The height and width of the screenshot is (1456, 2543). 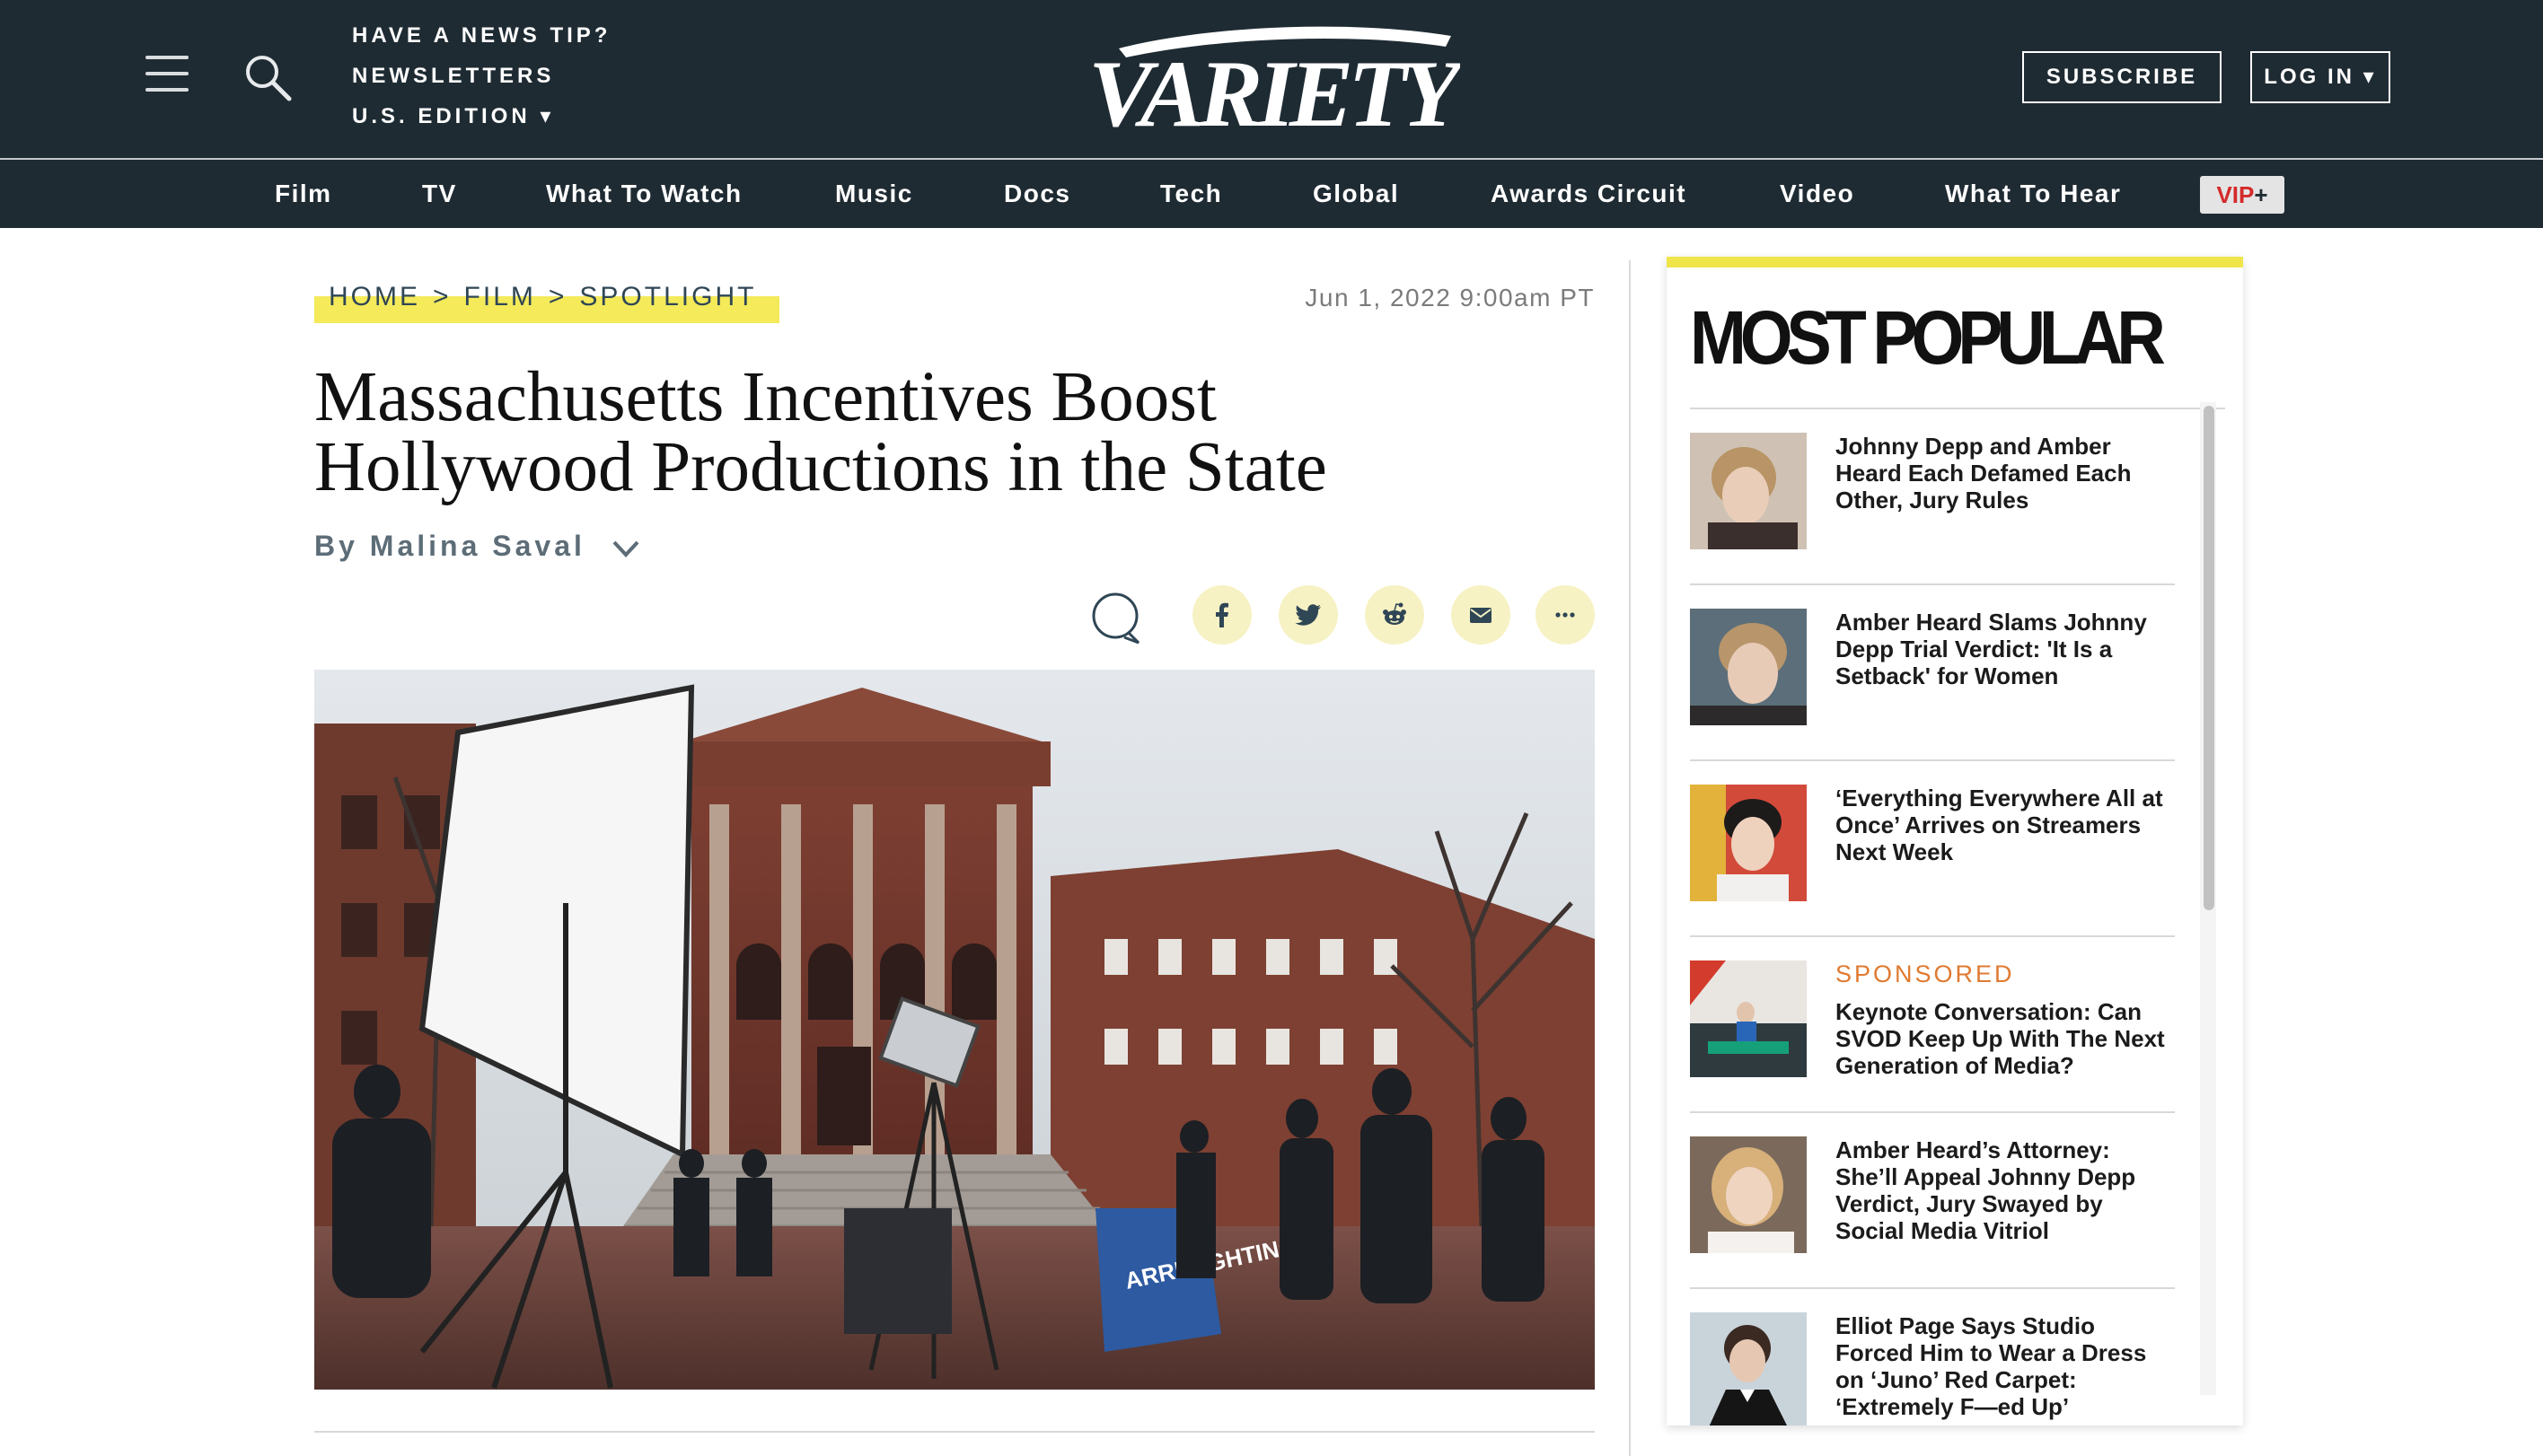 I want to click on author-name: By Malina Saval, so click(x=449, y=546).